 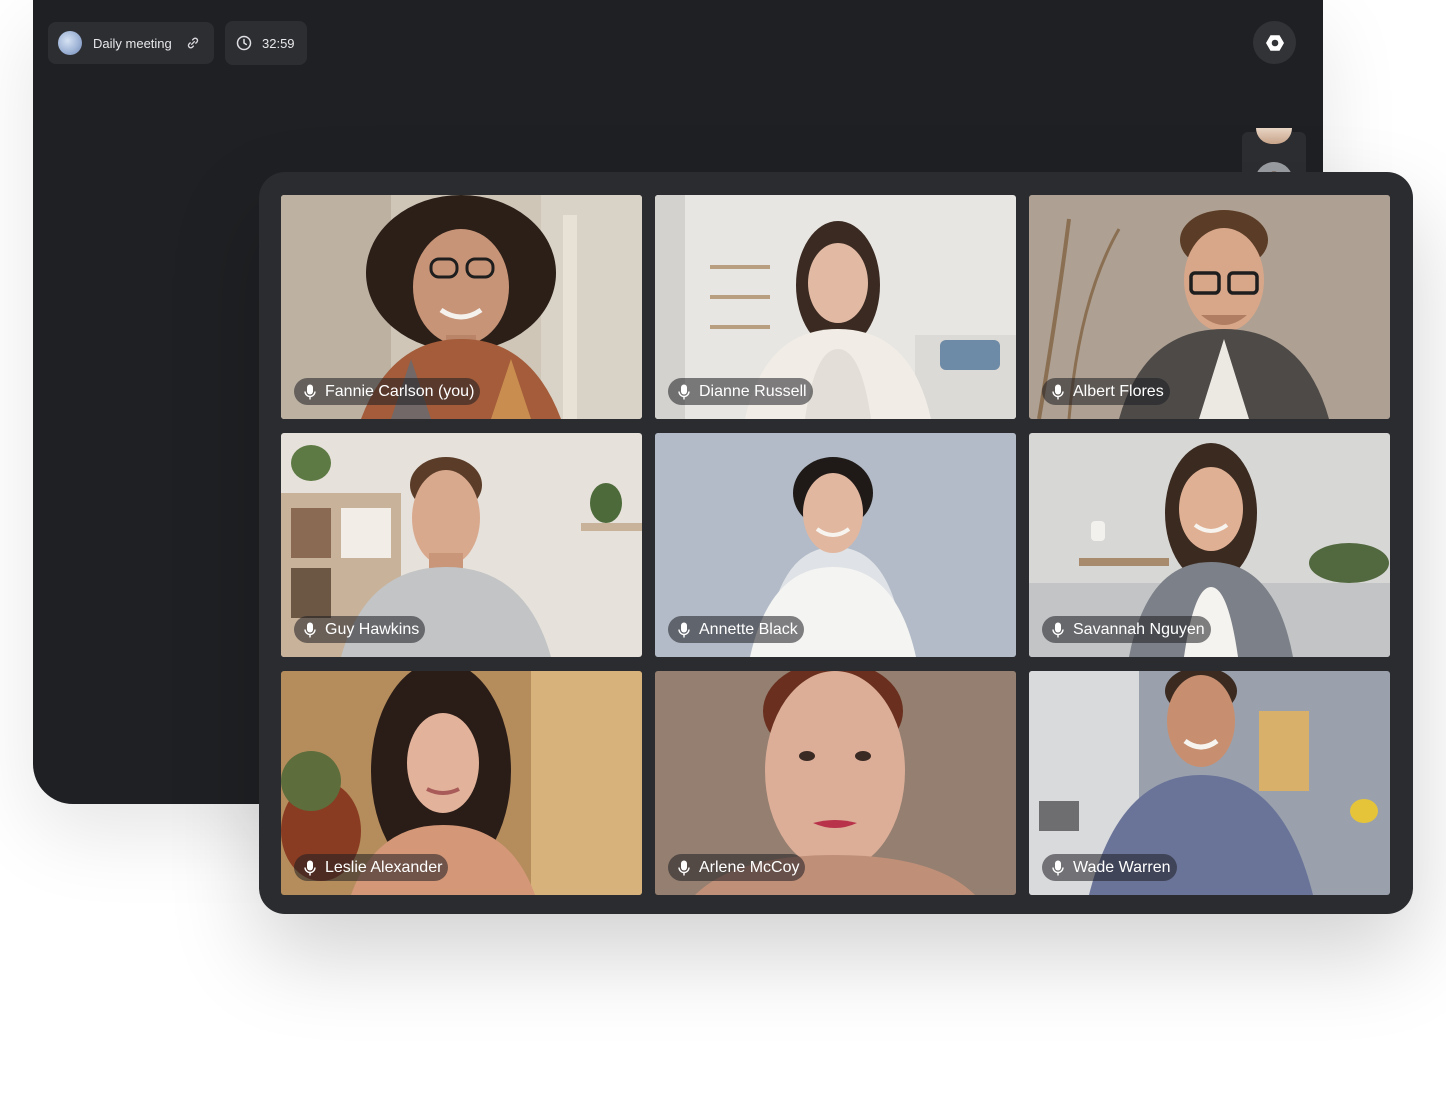 I want to click on participant-name-badge: Guy Hawkins, so click(x=360, y=629).